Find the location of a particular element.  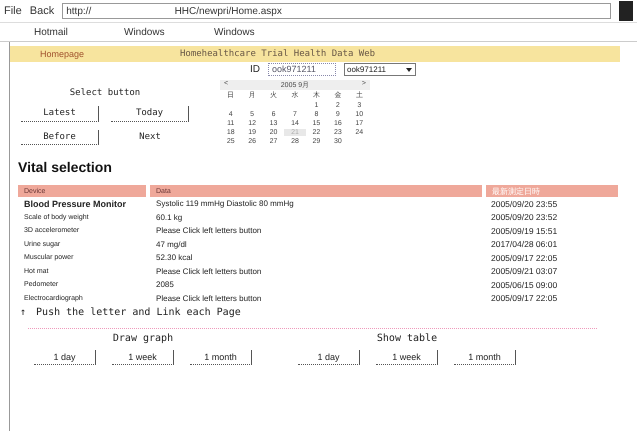

section-title: Draw graph is located at coordinates (143, 338).